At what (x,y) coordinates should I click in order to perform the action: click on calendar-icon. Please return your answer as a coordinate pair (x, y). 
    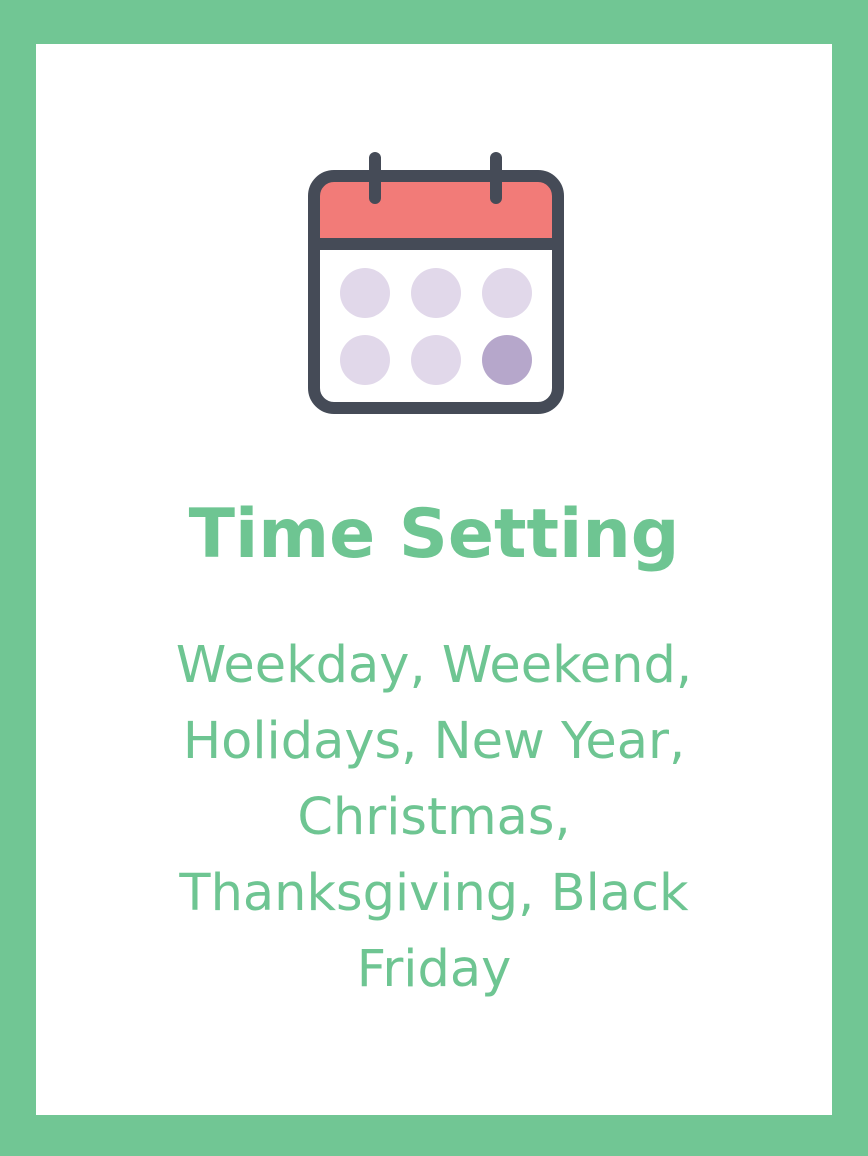
    Looking at the image, I should click on (435, 283).